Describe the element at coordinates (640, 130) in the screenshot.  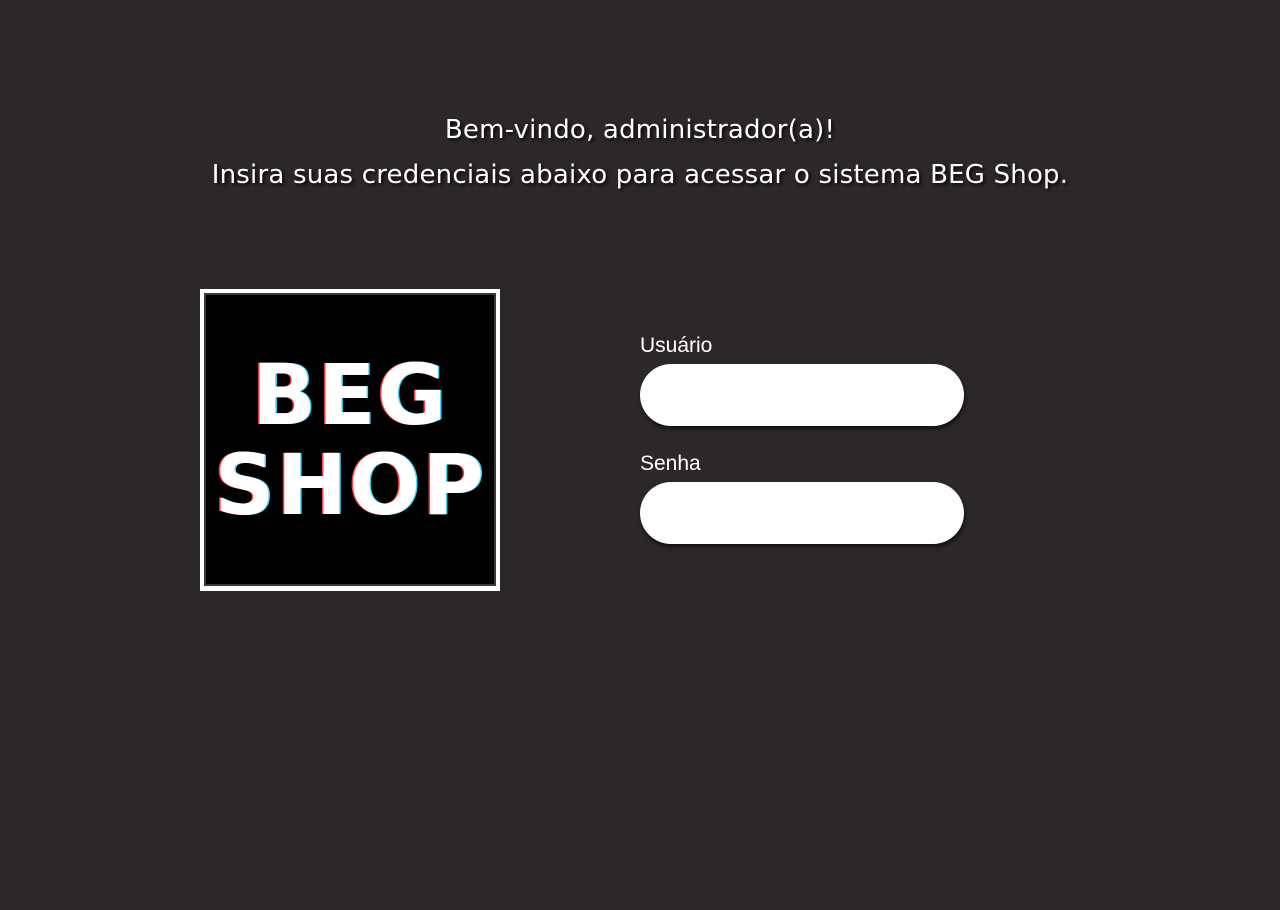
I see `welcome-title: Bem-vindo, administrador(a)!` at that location.